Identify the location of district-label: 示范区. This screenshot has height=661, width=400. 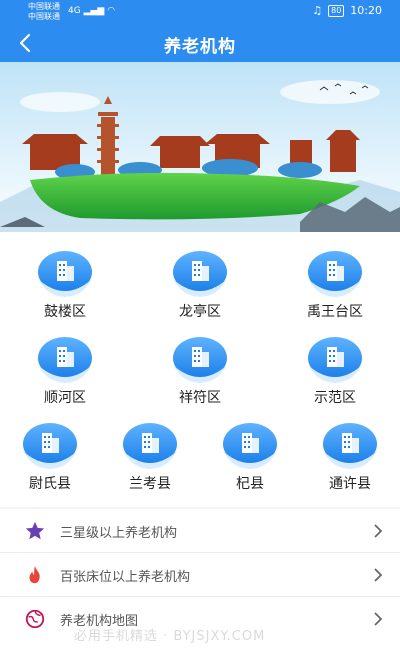
(335, 398).